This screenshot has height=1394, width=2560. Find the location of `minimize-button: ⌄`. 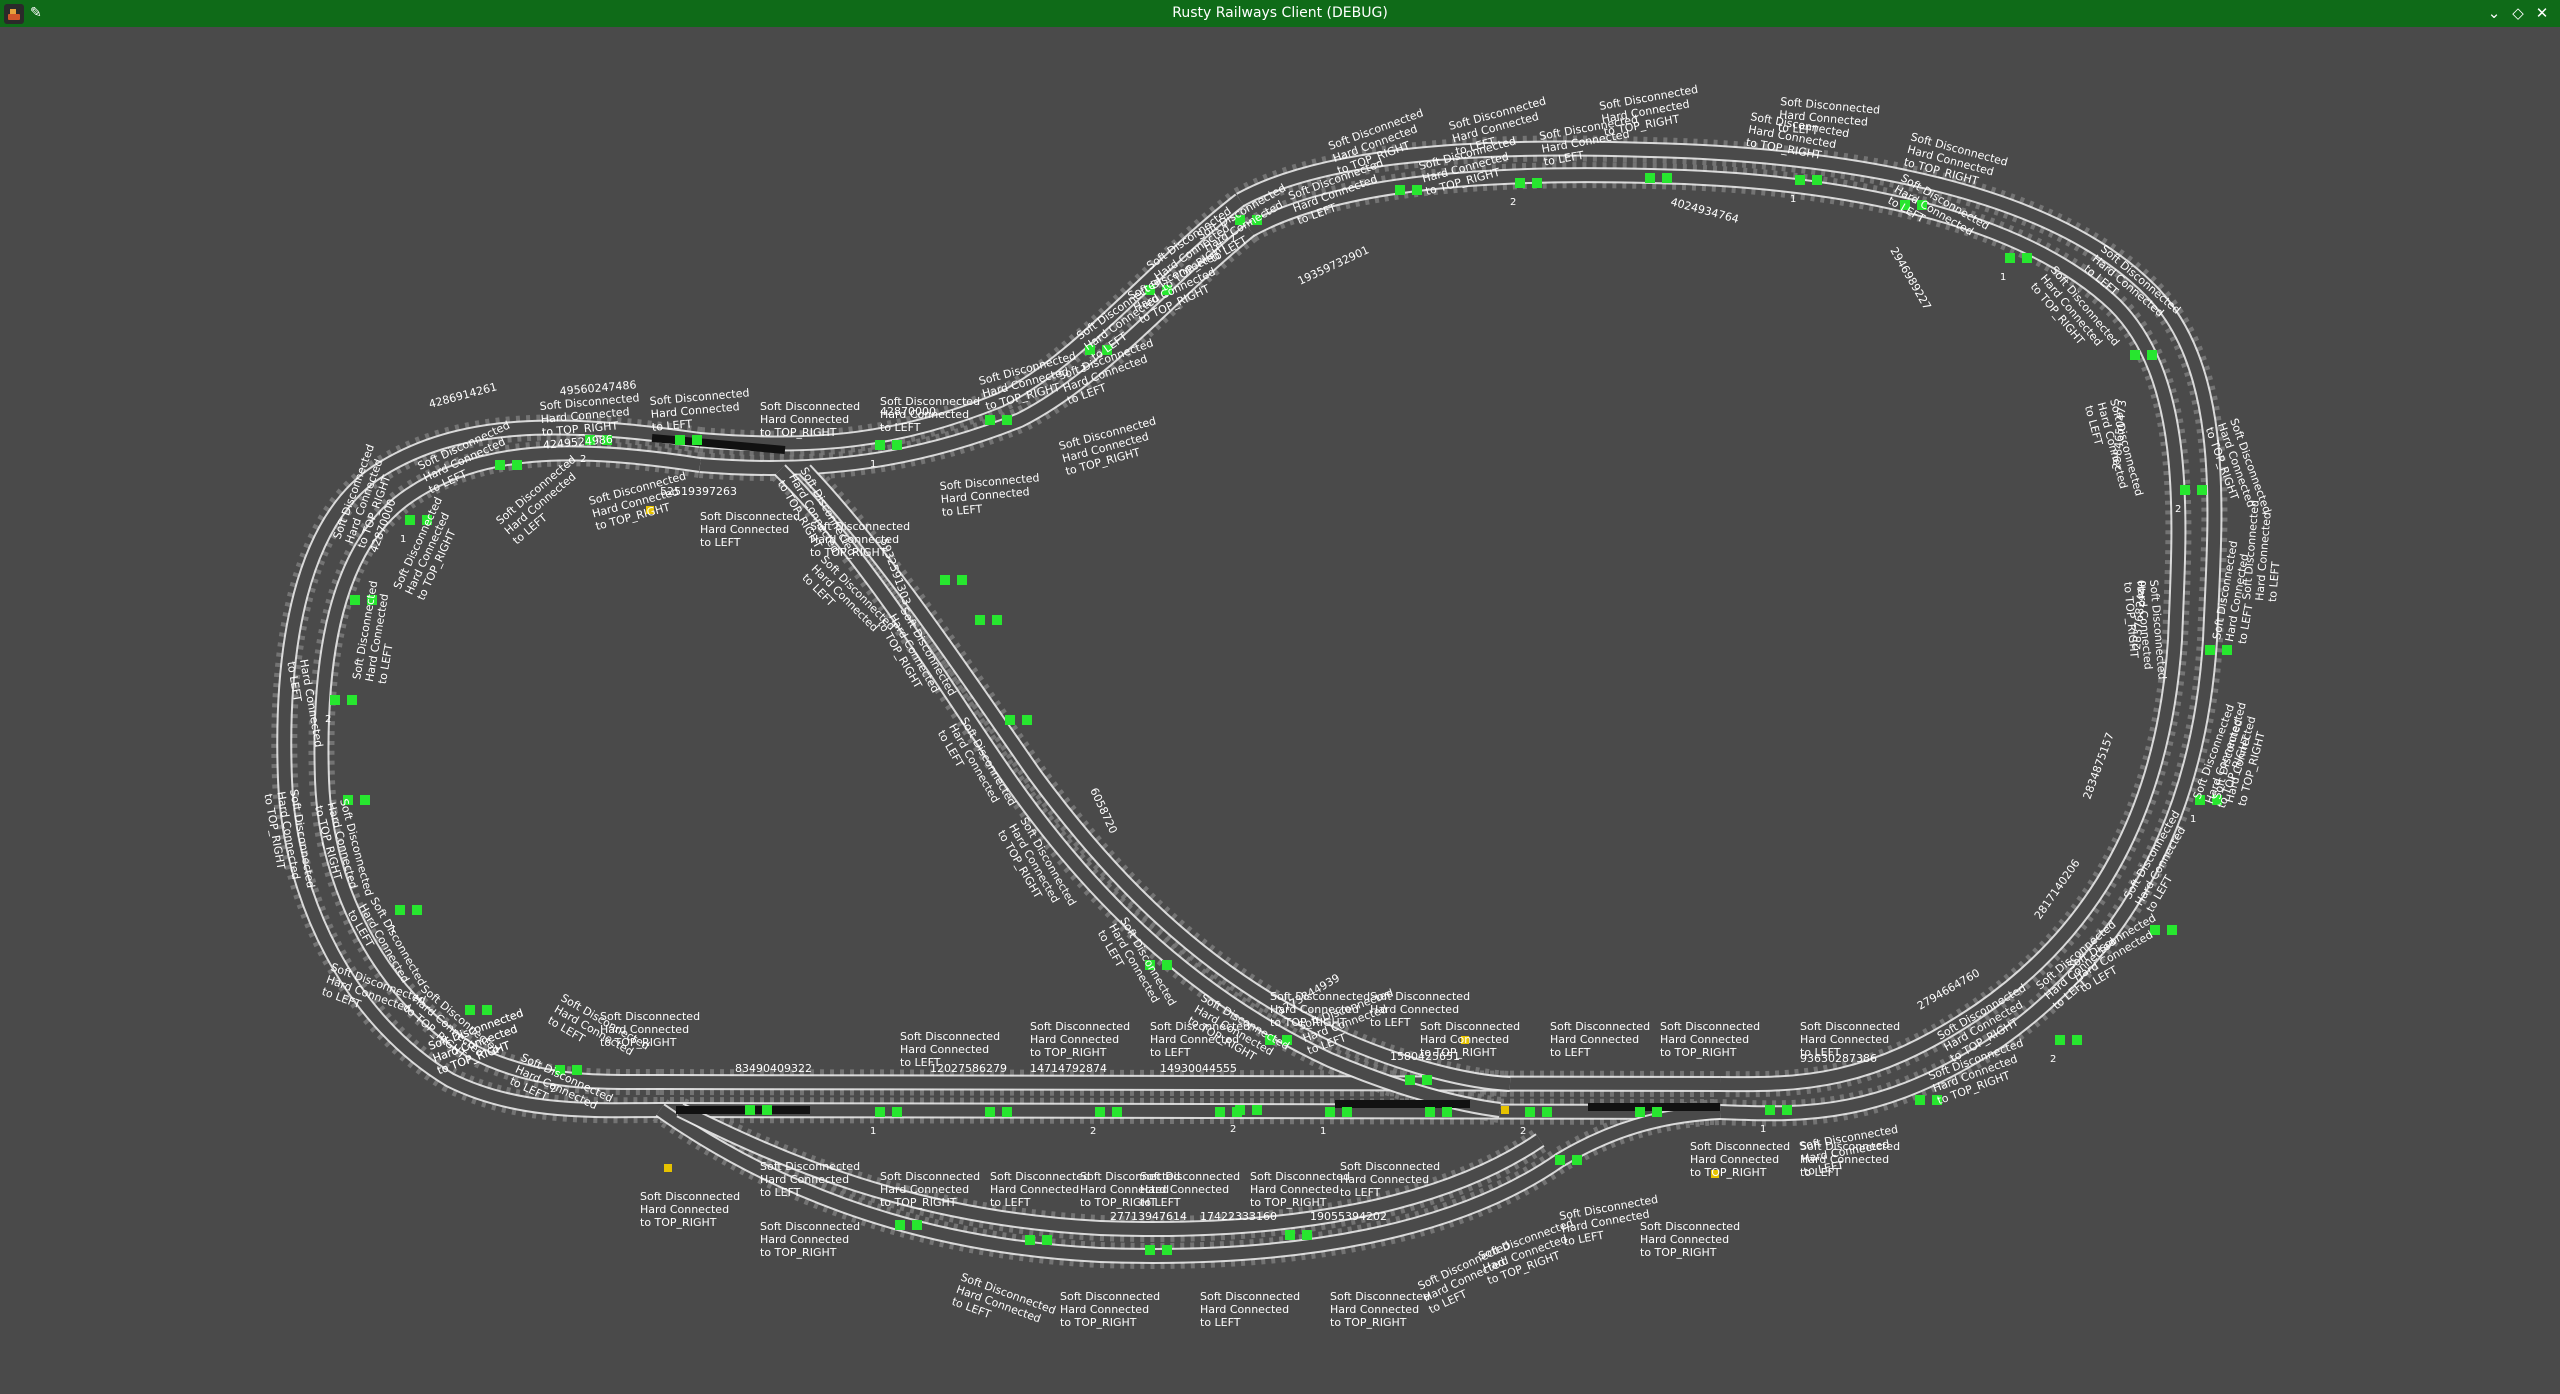

minimize-button: ⌄ is located at coordinates (2494, 13).